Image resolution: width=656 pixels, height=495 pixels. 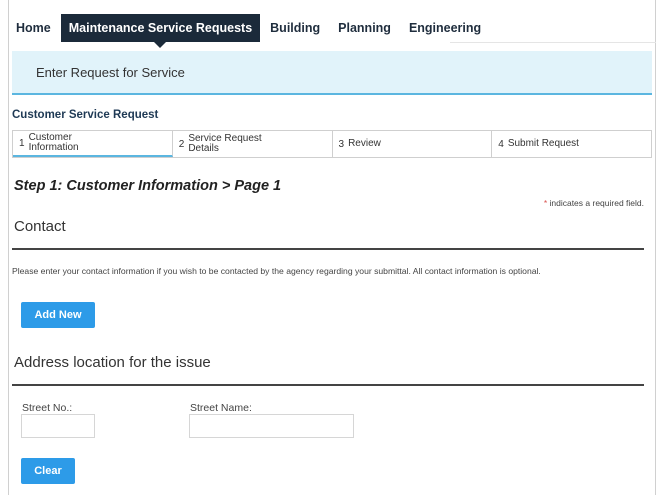 What do you see at coordinates (295, 28) in the screenshot?
I see `nav-building: Building` at bounding box center [295, 28].